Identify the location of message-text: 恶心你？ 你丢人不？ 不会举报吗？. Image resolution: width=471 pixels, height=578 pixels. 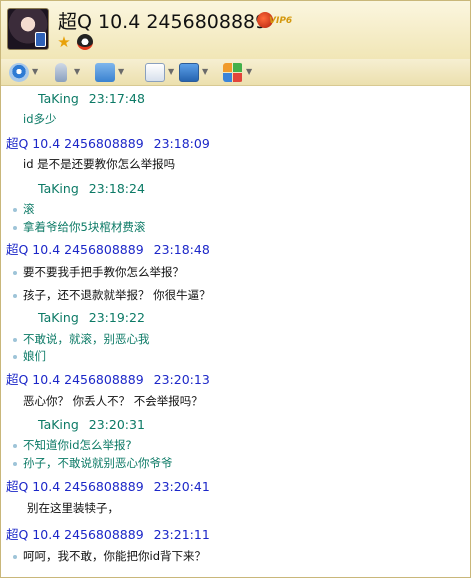
(113, 401).